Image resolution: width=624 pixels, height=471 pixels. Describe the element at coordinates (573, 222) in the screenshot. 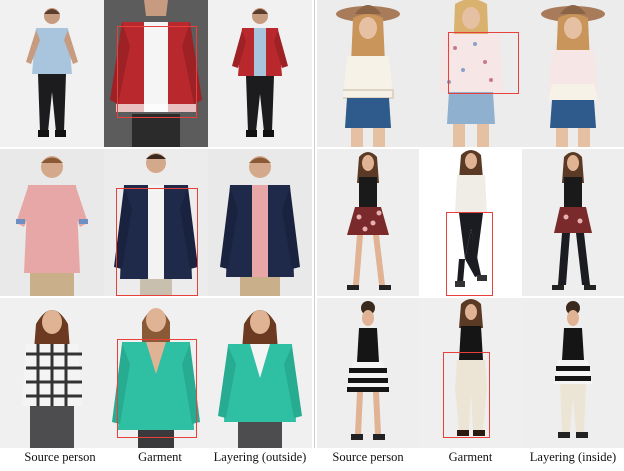

I see `right-row2-layering-result-photo` at that location.